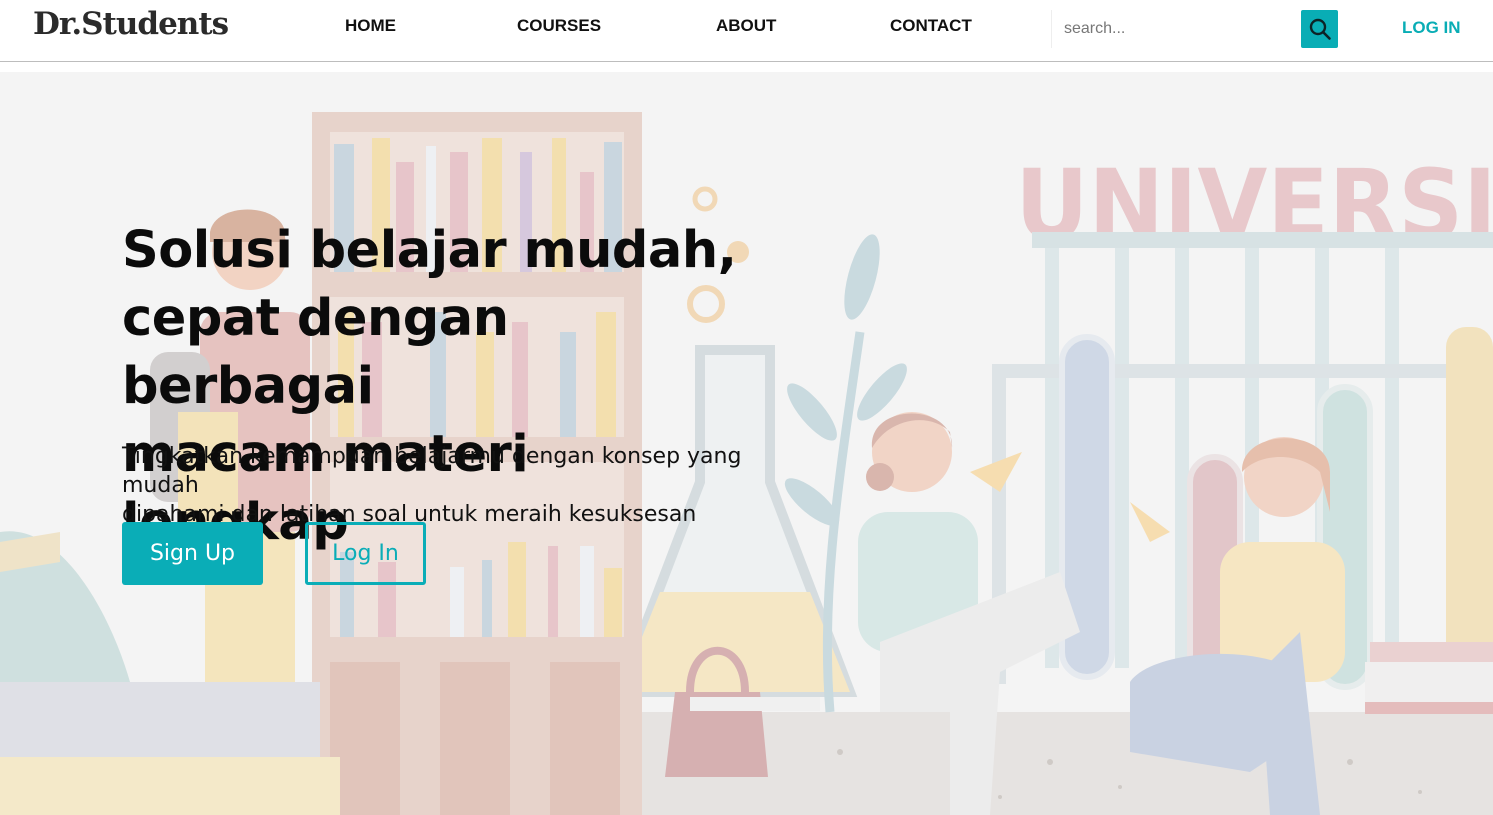 This screenshot has width=1493, height=815. What do you see at coordinates (131, 24) in the screenshot?
I see `brand-logo: Dr.Students` at bounding box center [131, 24].